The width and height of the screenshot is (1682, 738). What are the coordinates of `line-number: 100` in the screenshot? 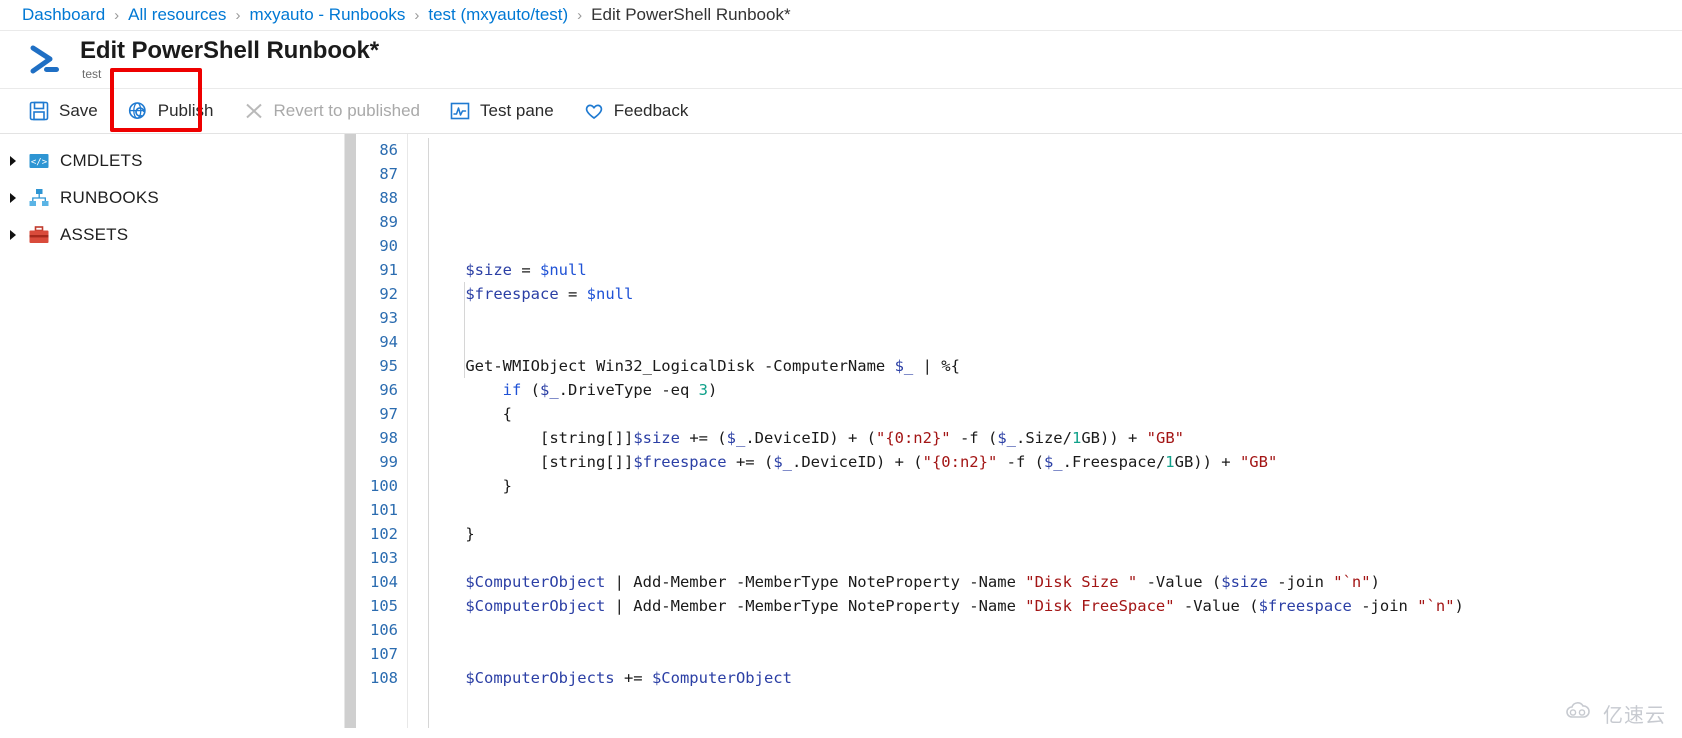 It's located at (384, 486).